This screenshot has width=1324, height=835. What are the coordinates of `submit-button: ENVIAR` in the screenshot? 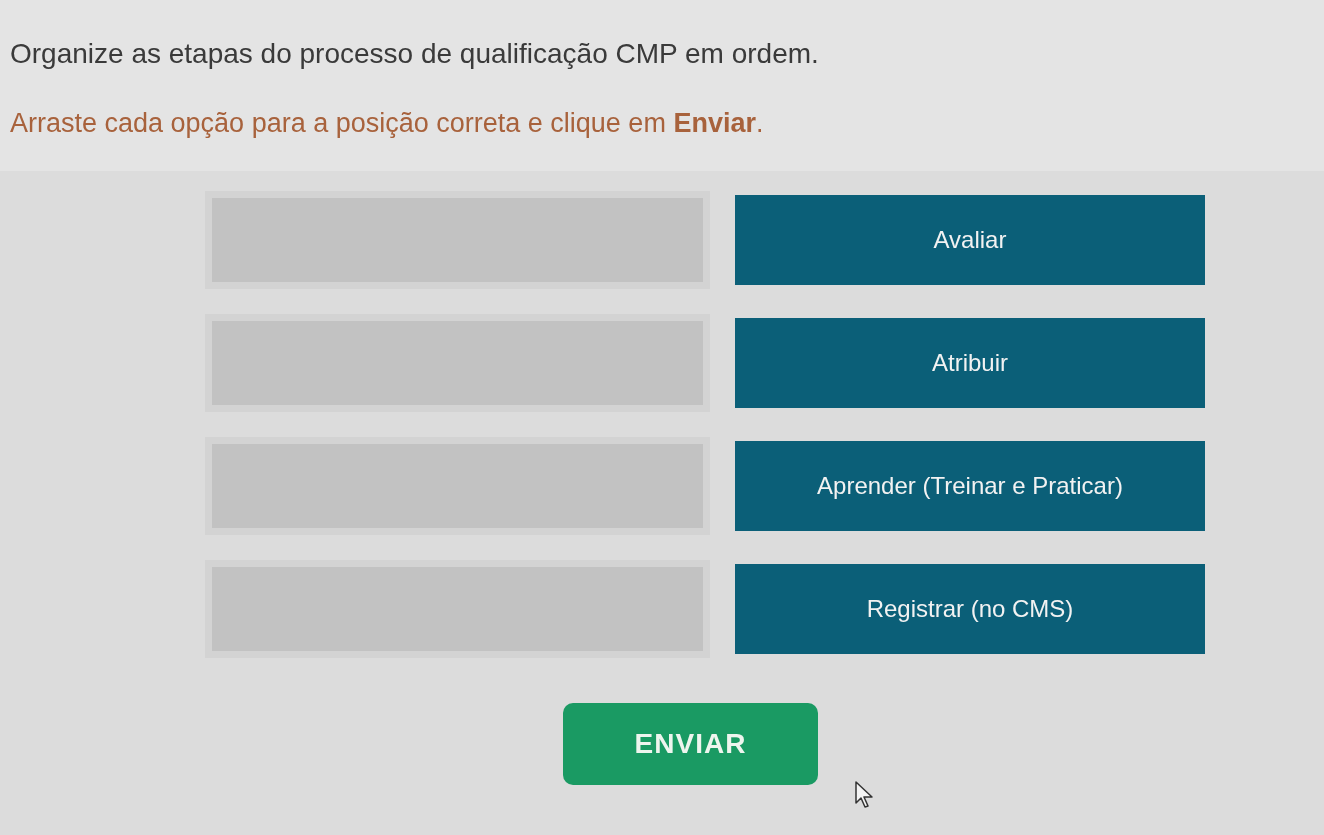 It's located at (690, 744).